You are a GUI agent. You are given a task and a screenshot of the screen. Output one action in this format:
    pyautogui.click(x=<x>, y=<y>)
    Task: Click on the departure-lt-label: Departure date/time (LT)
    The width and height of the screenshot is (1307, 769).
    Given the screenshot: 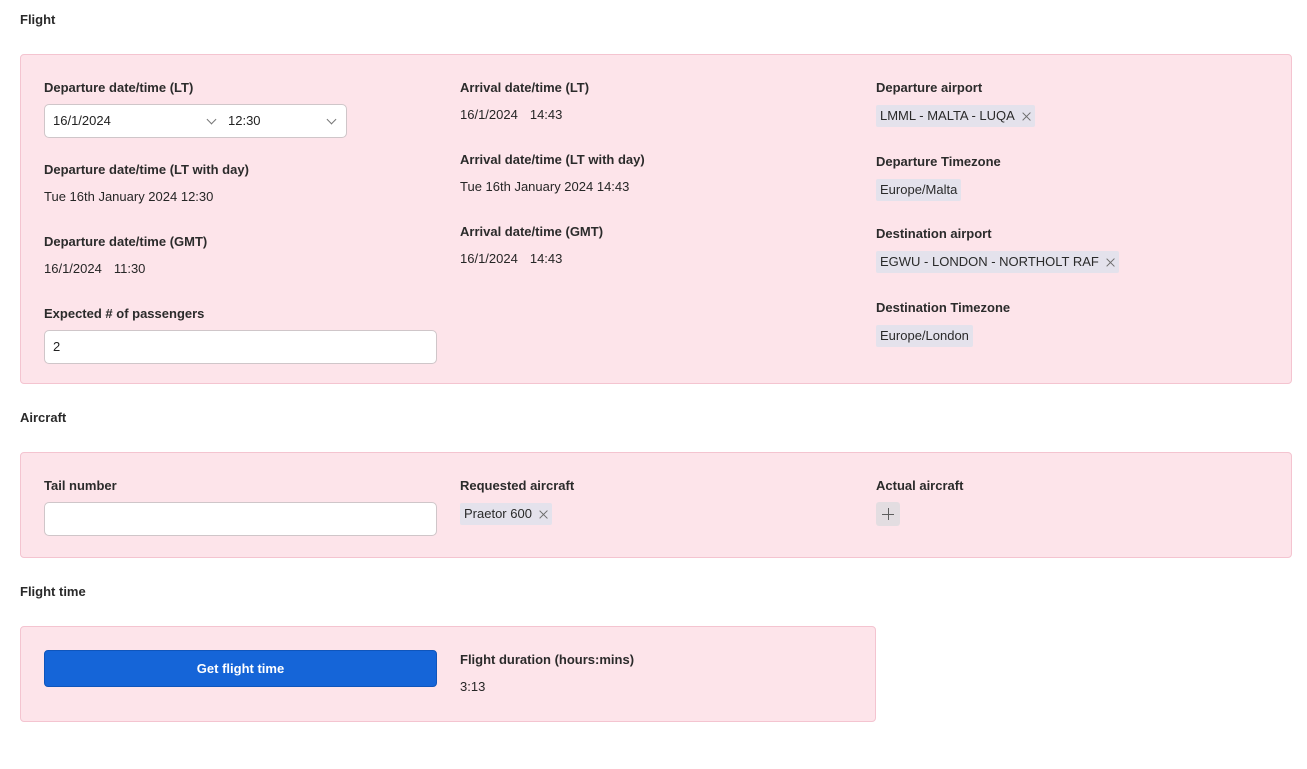 What is the action you would take?
    pyautogui.click(x=119, y=87)
    